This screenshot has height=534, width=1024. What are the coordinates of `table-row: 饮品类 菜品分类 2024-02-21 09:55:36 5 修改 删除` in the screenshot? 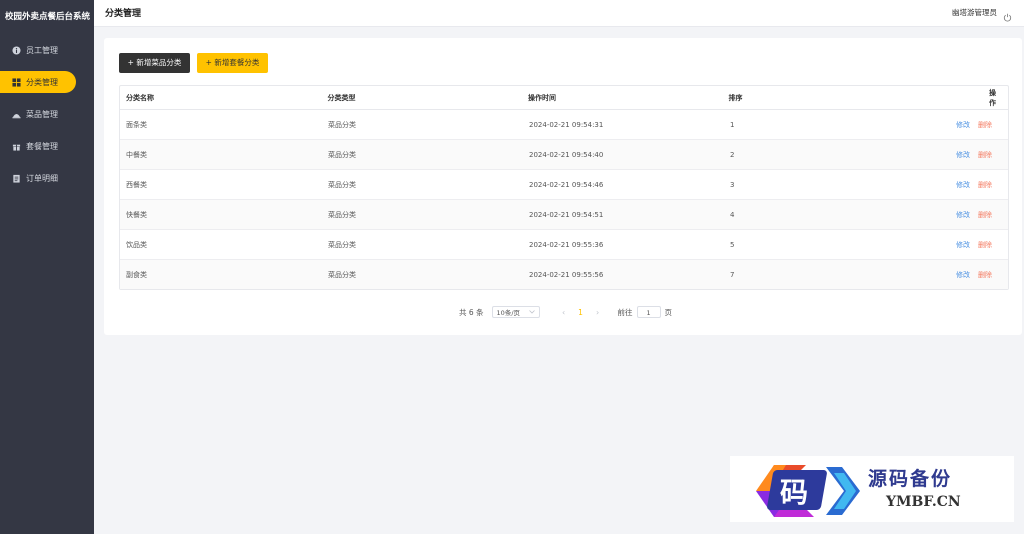 It's located at (564, 245).